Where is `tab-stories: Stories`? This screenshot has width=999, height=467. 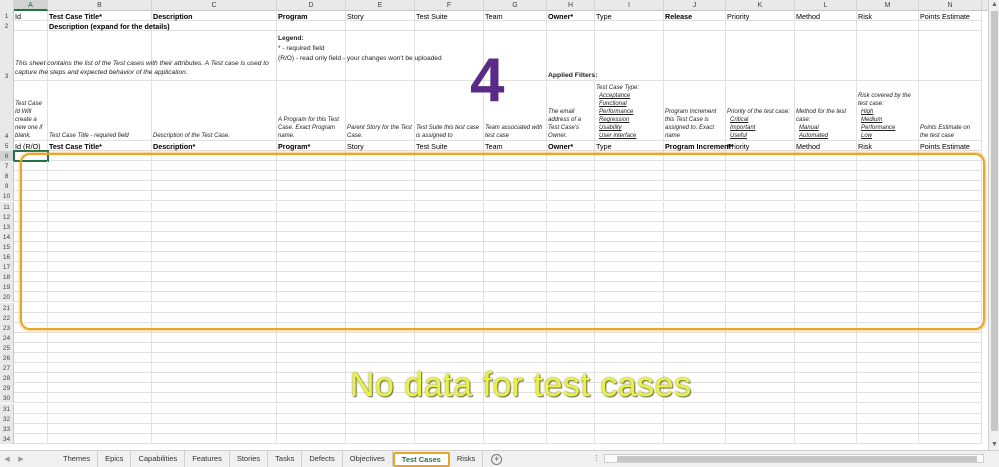 tab-stories: Stories is located at coordinates (249, 459).